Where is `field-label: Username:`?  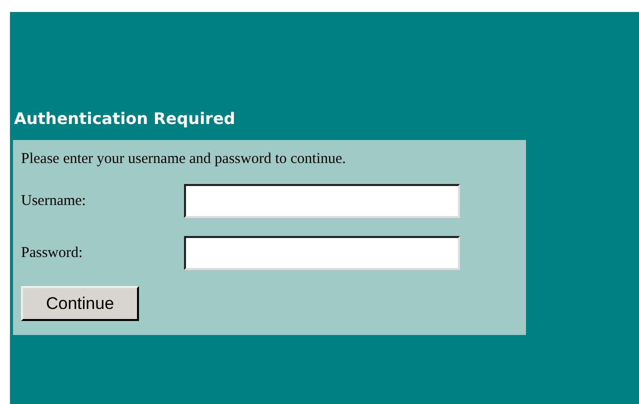
field-label: Username: is located at coordinates (54, 201).